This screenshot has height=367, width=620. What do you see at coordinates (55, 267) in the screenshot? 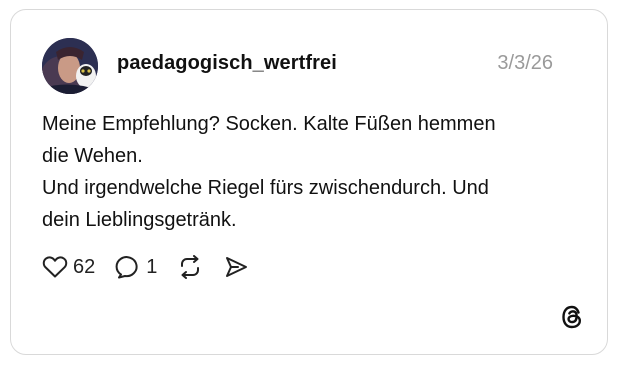
I see `heart-icon` at bounding box center [55, 267].